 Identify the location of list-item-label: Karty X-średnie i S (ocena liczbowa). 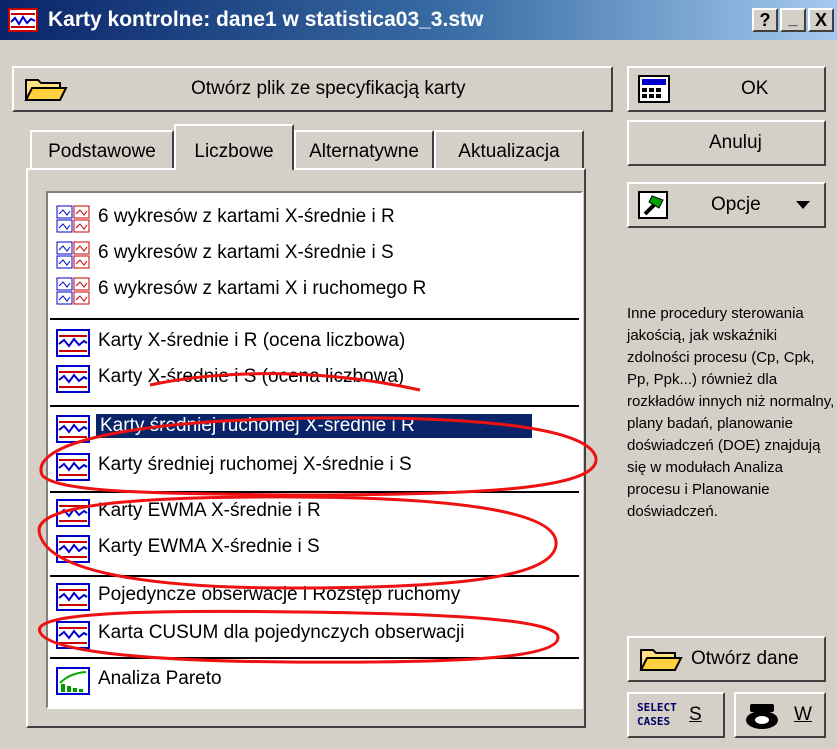
(251, 376).